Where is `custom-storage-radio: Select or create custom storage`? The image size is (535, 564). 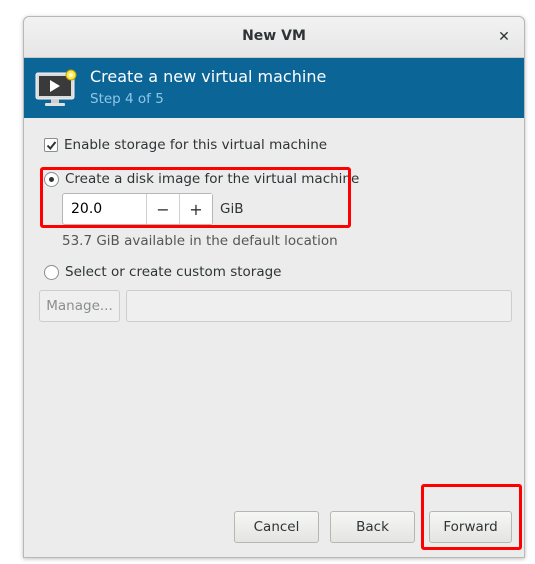 custom-storage-radio: Select or create custom storage is located at coordinates (162, 272).